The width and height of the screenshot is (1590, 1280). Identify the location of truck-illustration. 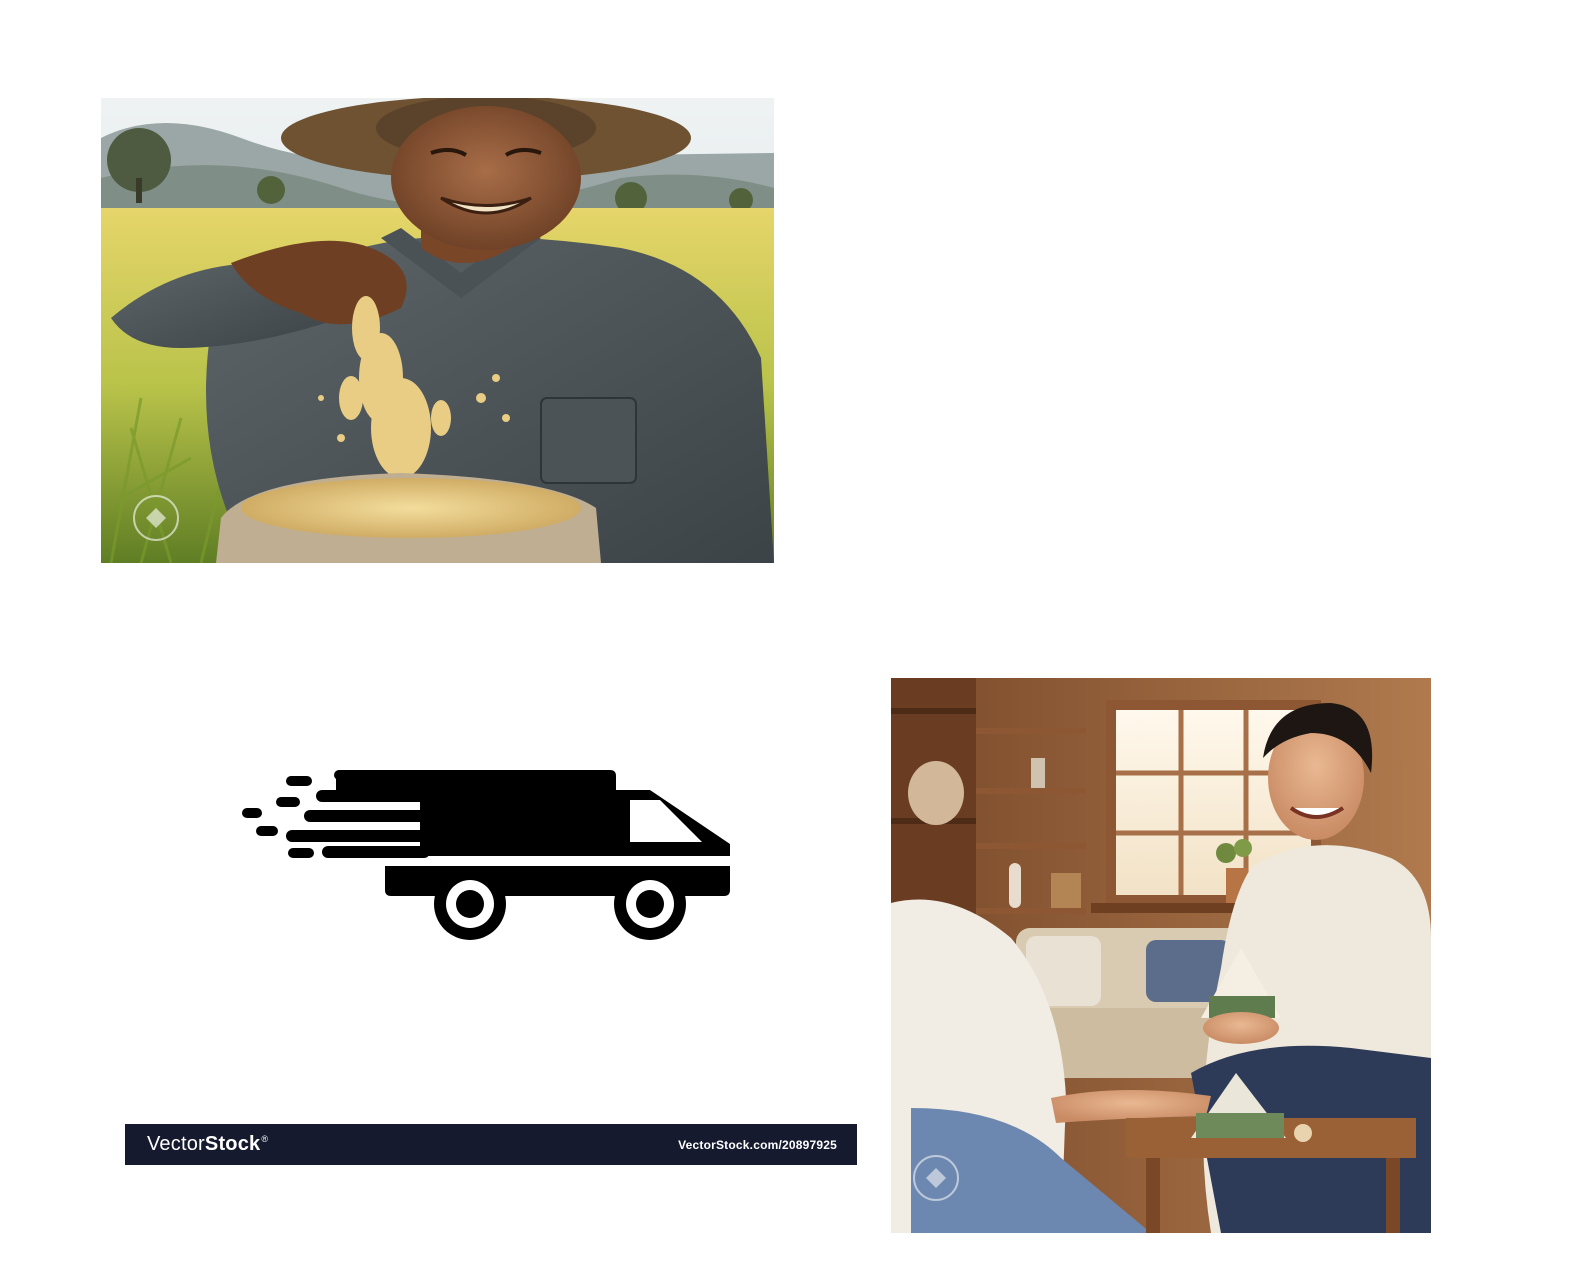
(486, 855).